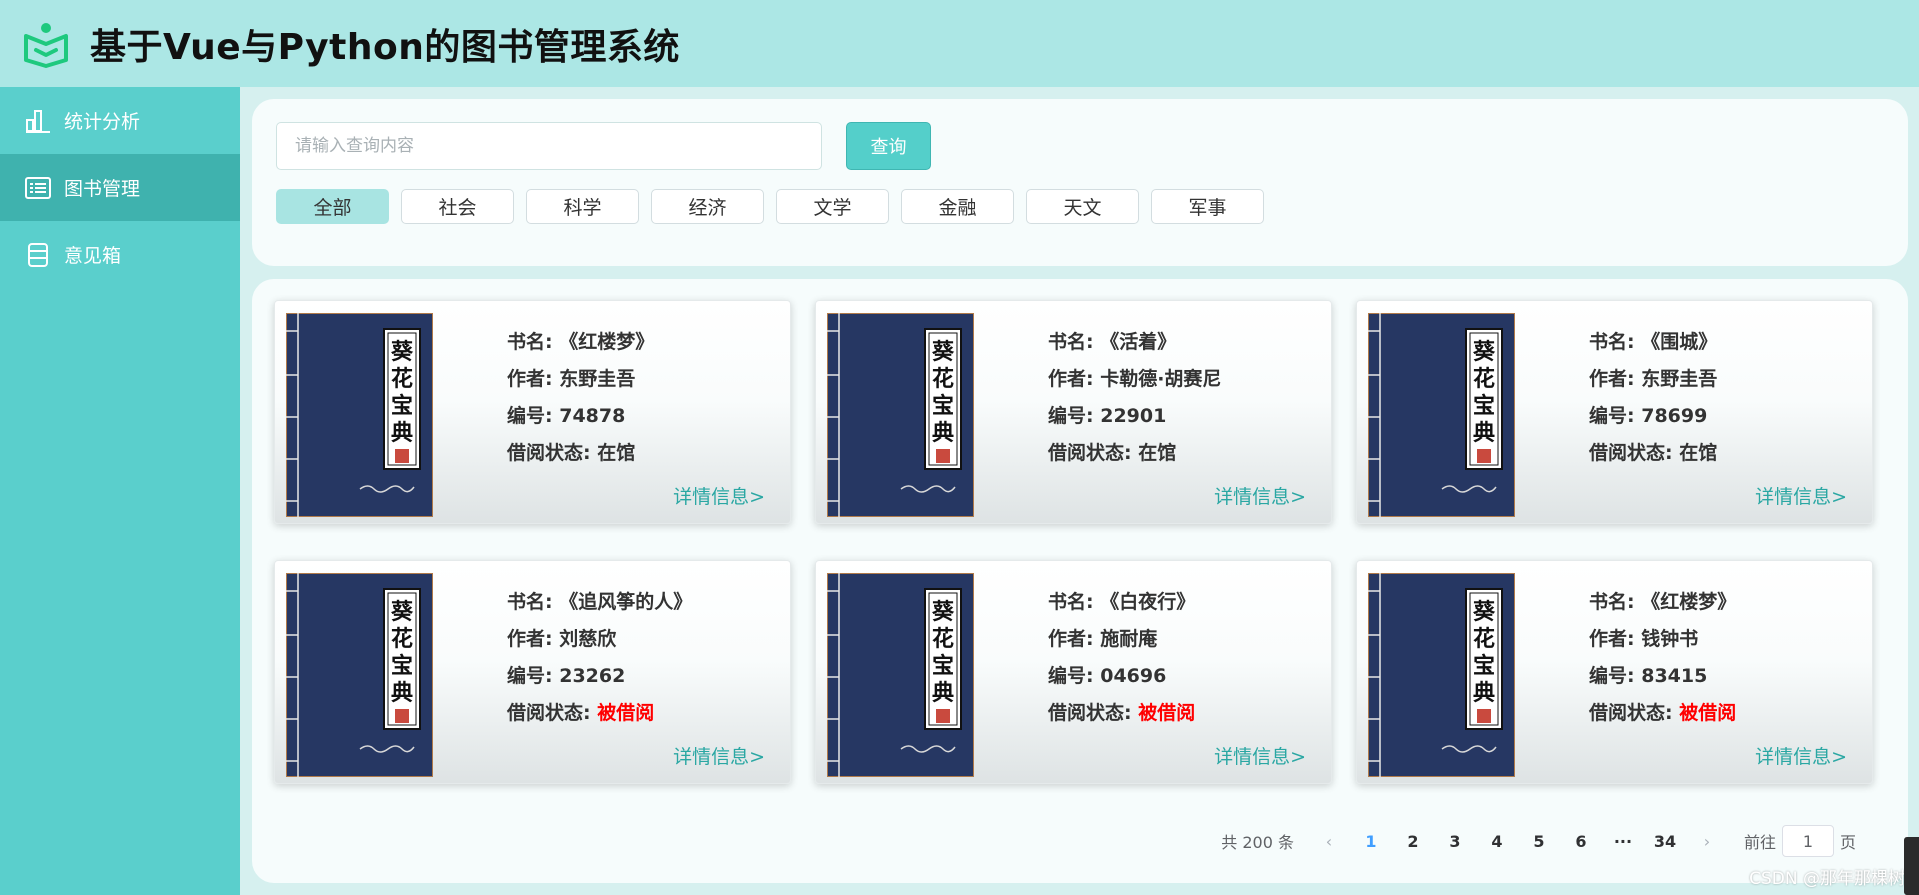 Image resolution: width=1919 pixels, height=895 pixels. Describe the element at coordinates (120, 491) in the screenshot. I see `sidebar: 统计分析 图书管理 意见箱` at that location.